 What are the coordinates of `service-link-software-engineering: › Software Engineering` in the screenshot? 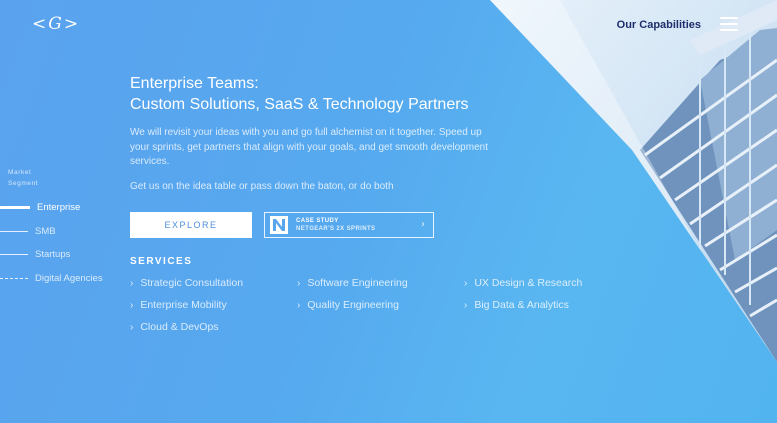 It's located at (352, 283).